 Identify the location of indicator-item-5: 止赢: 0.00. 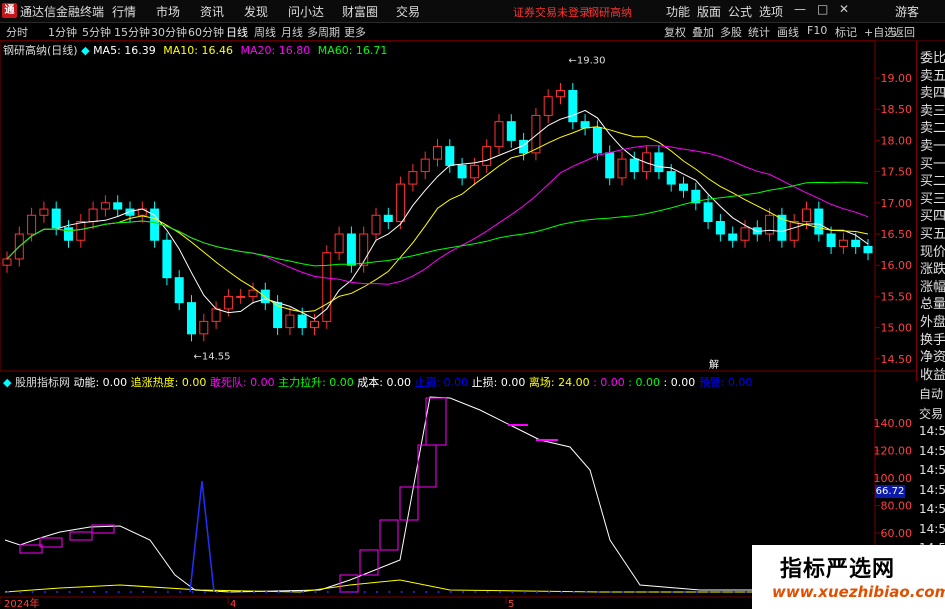
(439, 382).